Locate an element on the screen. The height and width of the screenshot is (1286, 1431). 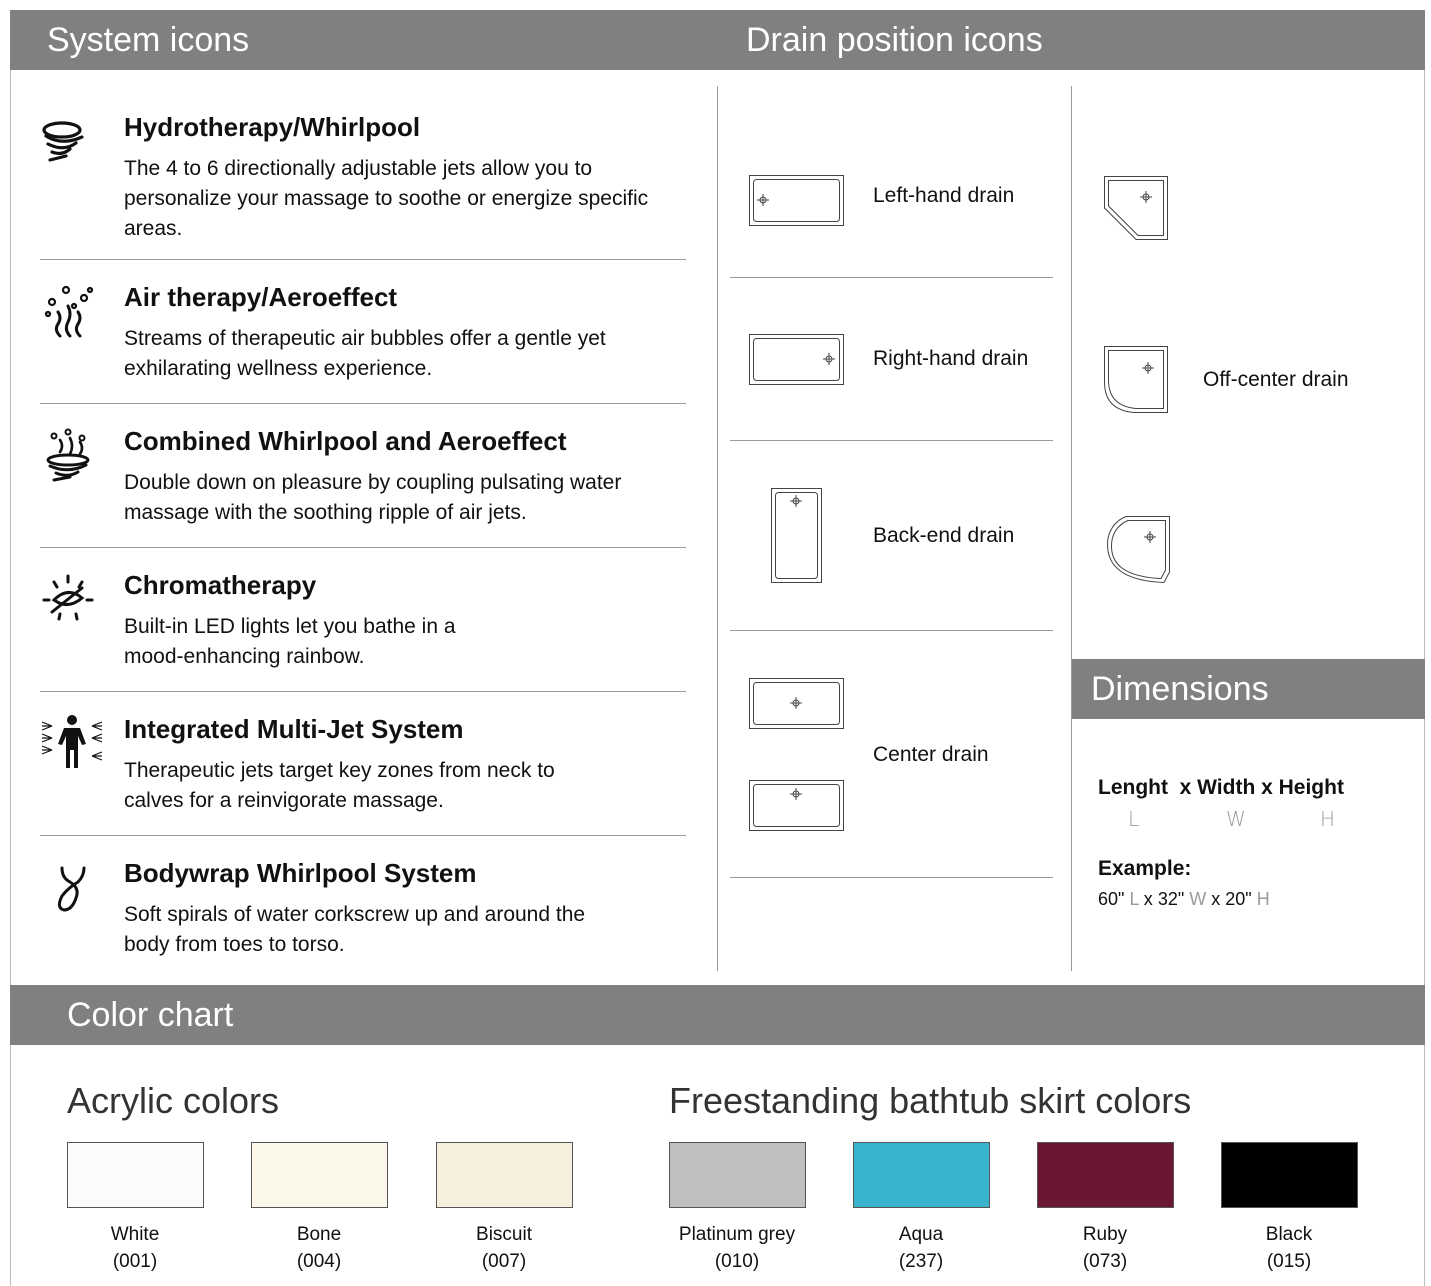
drain-label-right: Right-hand drain is located at coordinates (951, 358).